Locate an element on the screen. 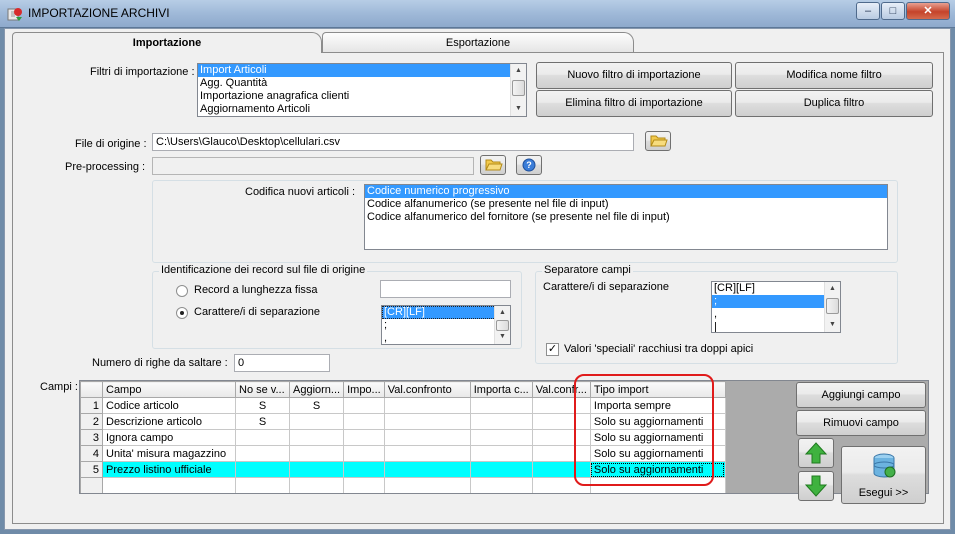  row-number: 4 is located at coordinates (91, 453).